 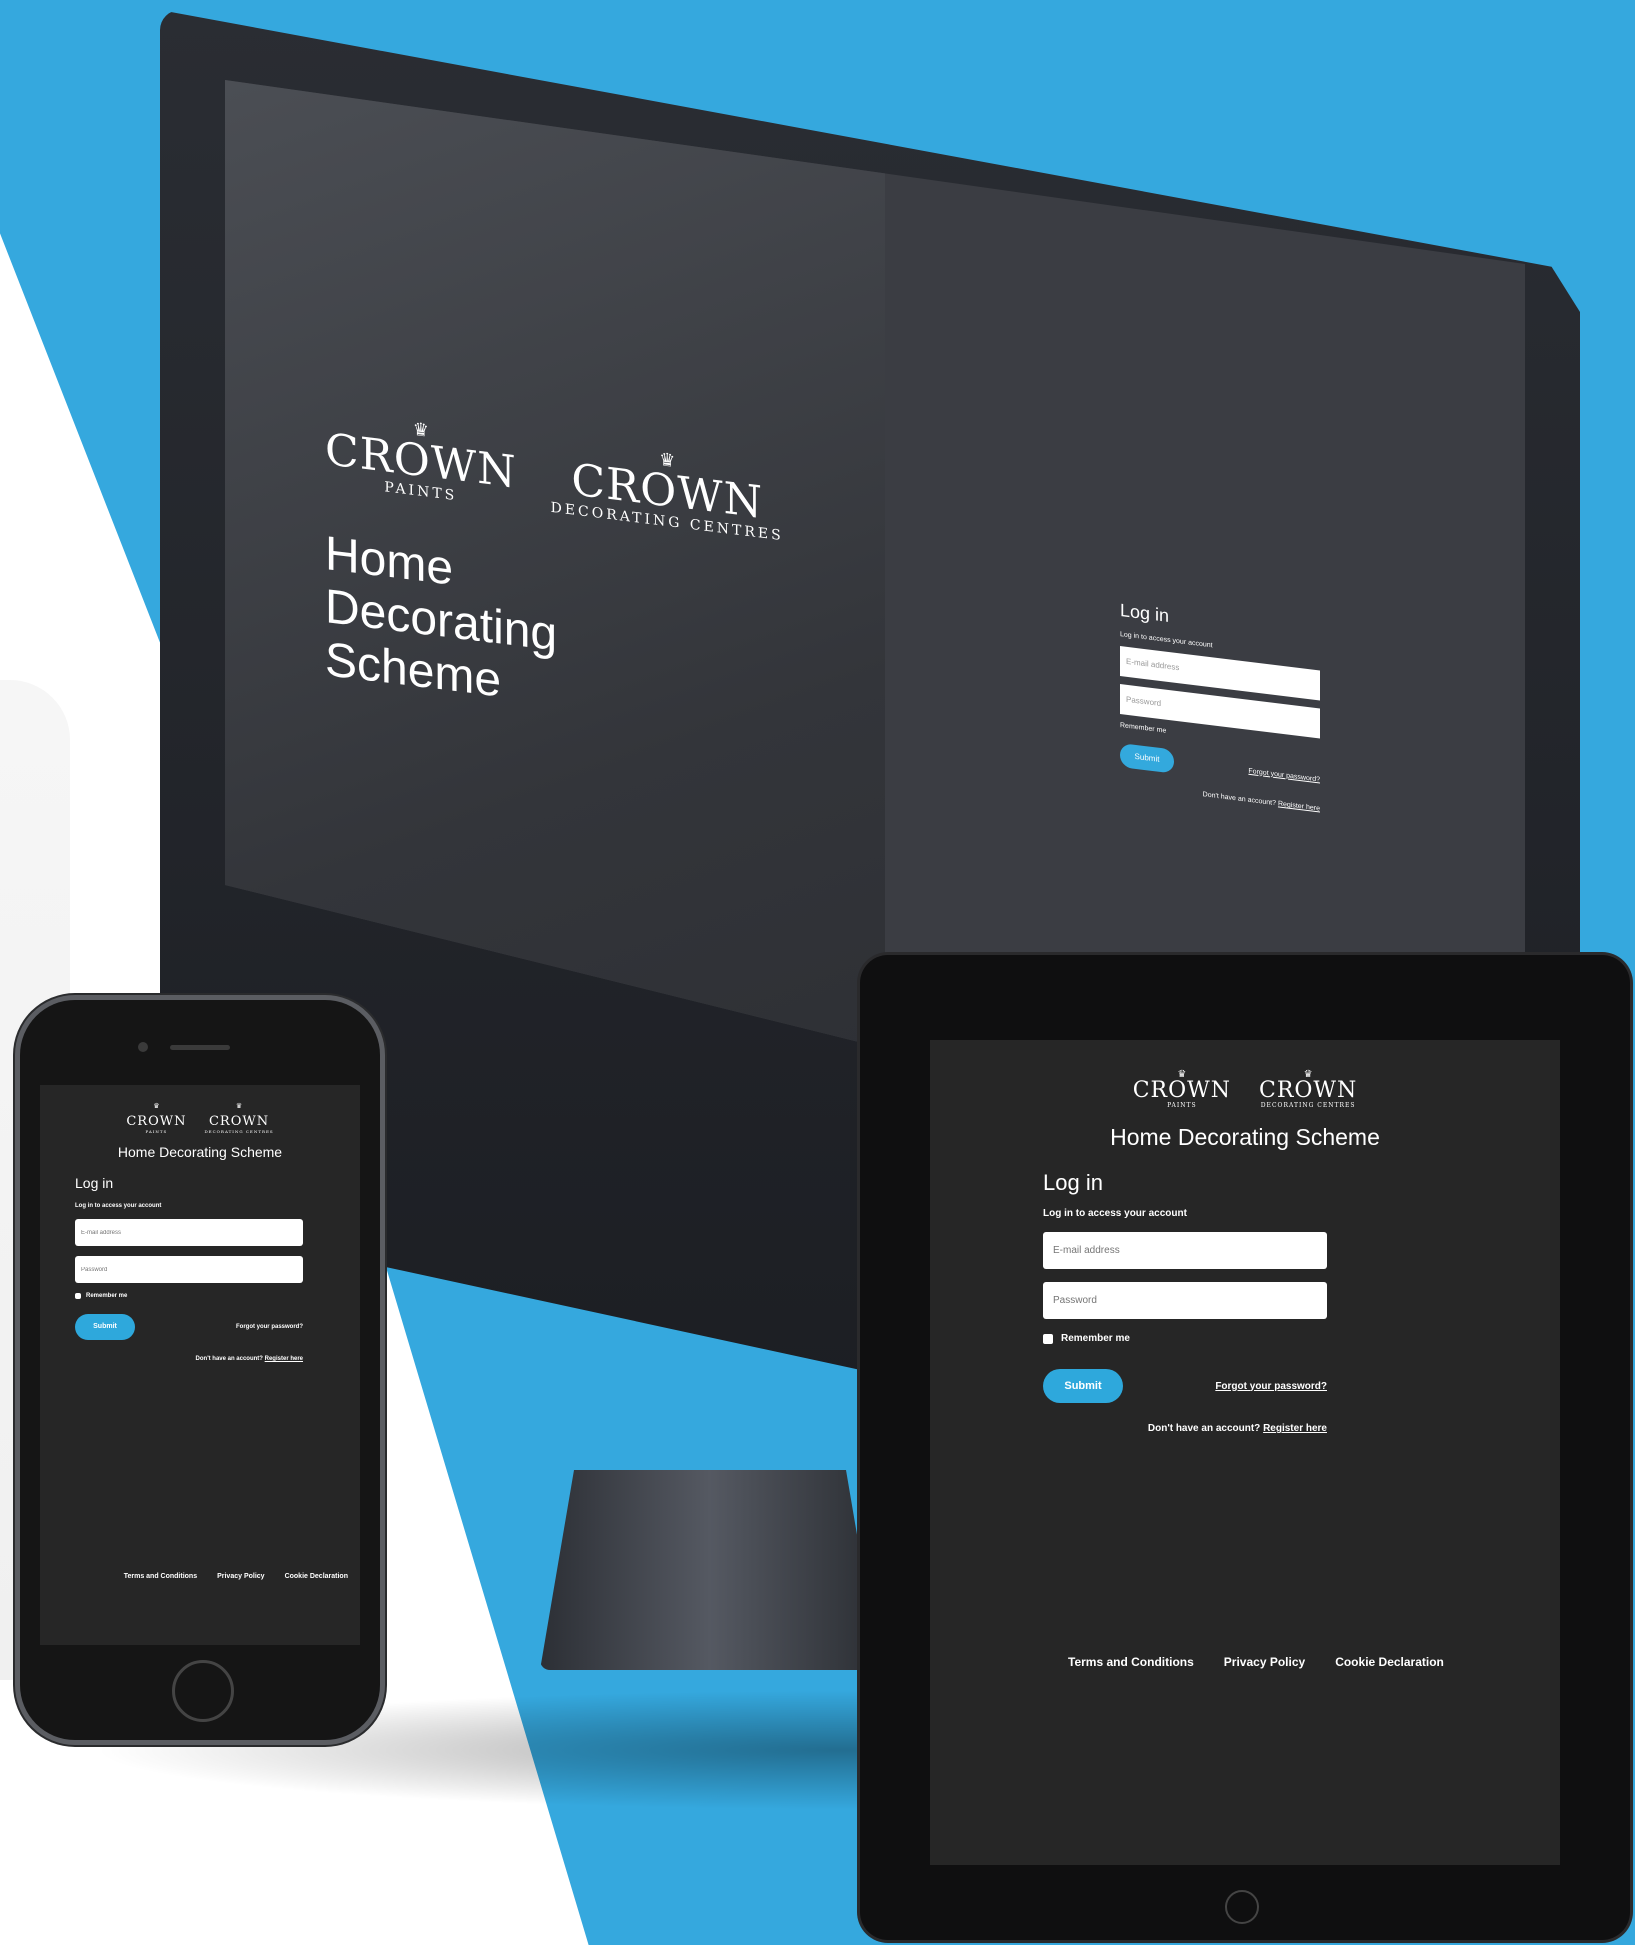 I want to click on tablet-page-title: Home Decorating Scheme, so click(x=1245, y=1137).